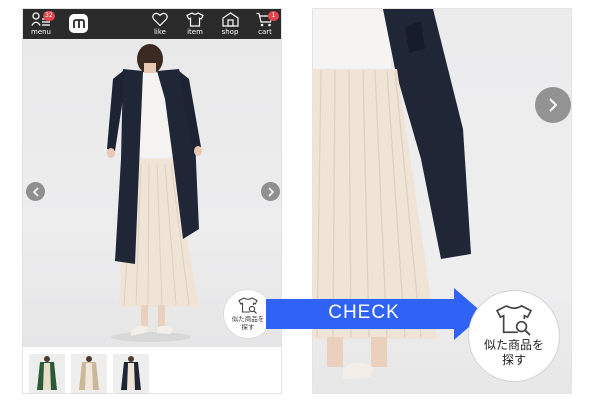 Image resolution: width=600 pixels, height=400 pixels. I want to click on find-similar-label: 似た商品を 探す, so click(248, 323).